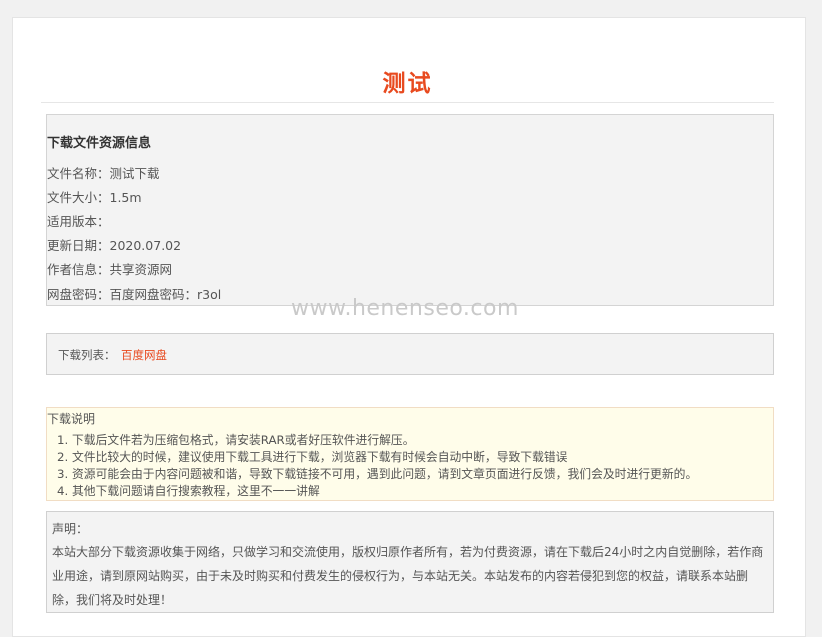  What do you see at coordinates (94, 197) in the screenshot?
I see `info-file-size: 文件大小：1.5m` at bounding box center [94, 197].